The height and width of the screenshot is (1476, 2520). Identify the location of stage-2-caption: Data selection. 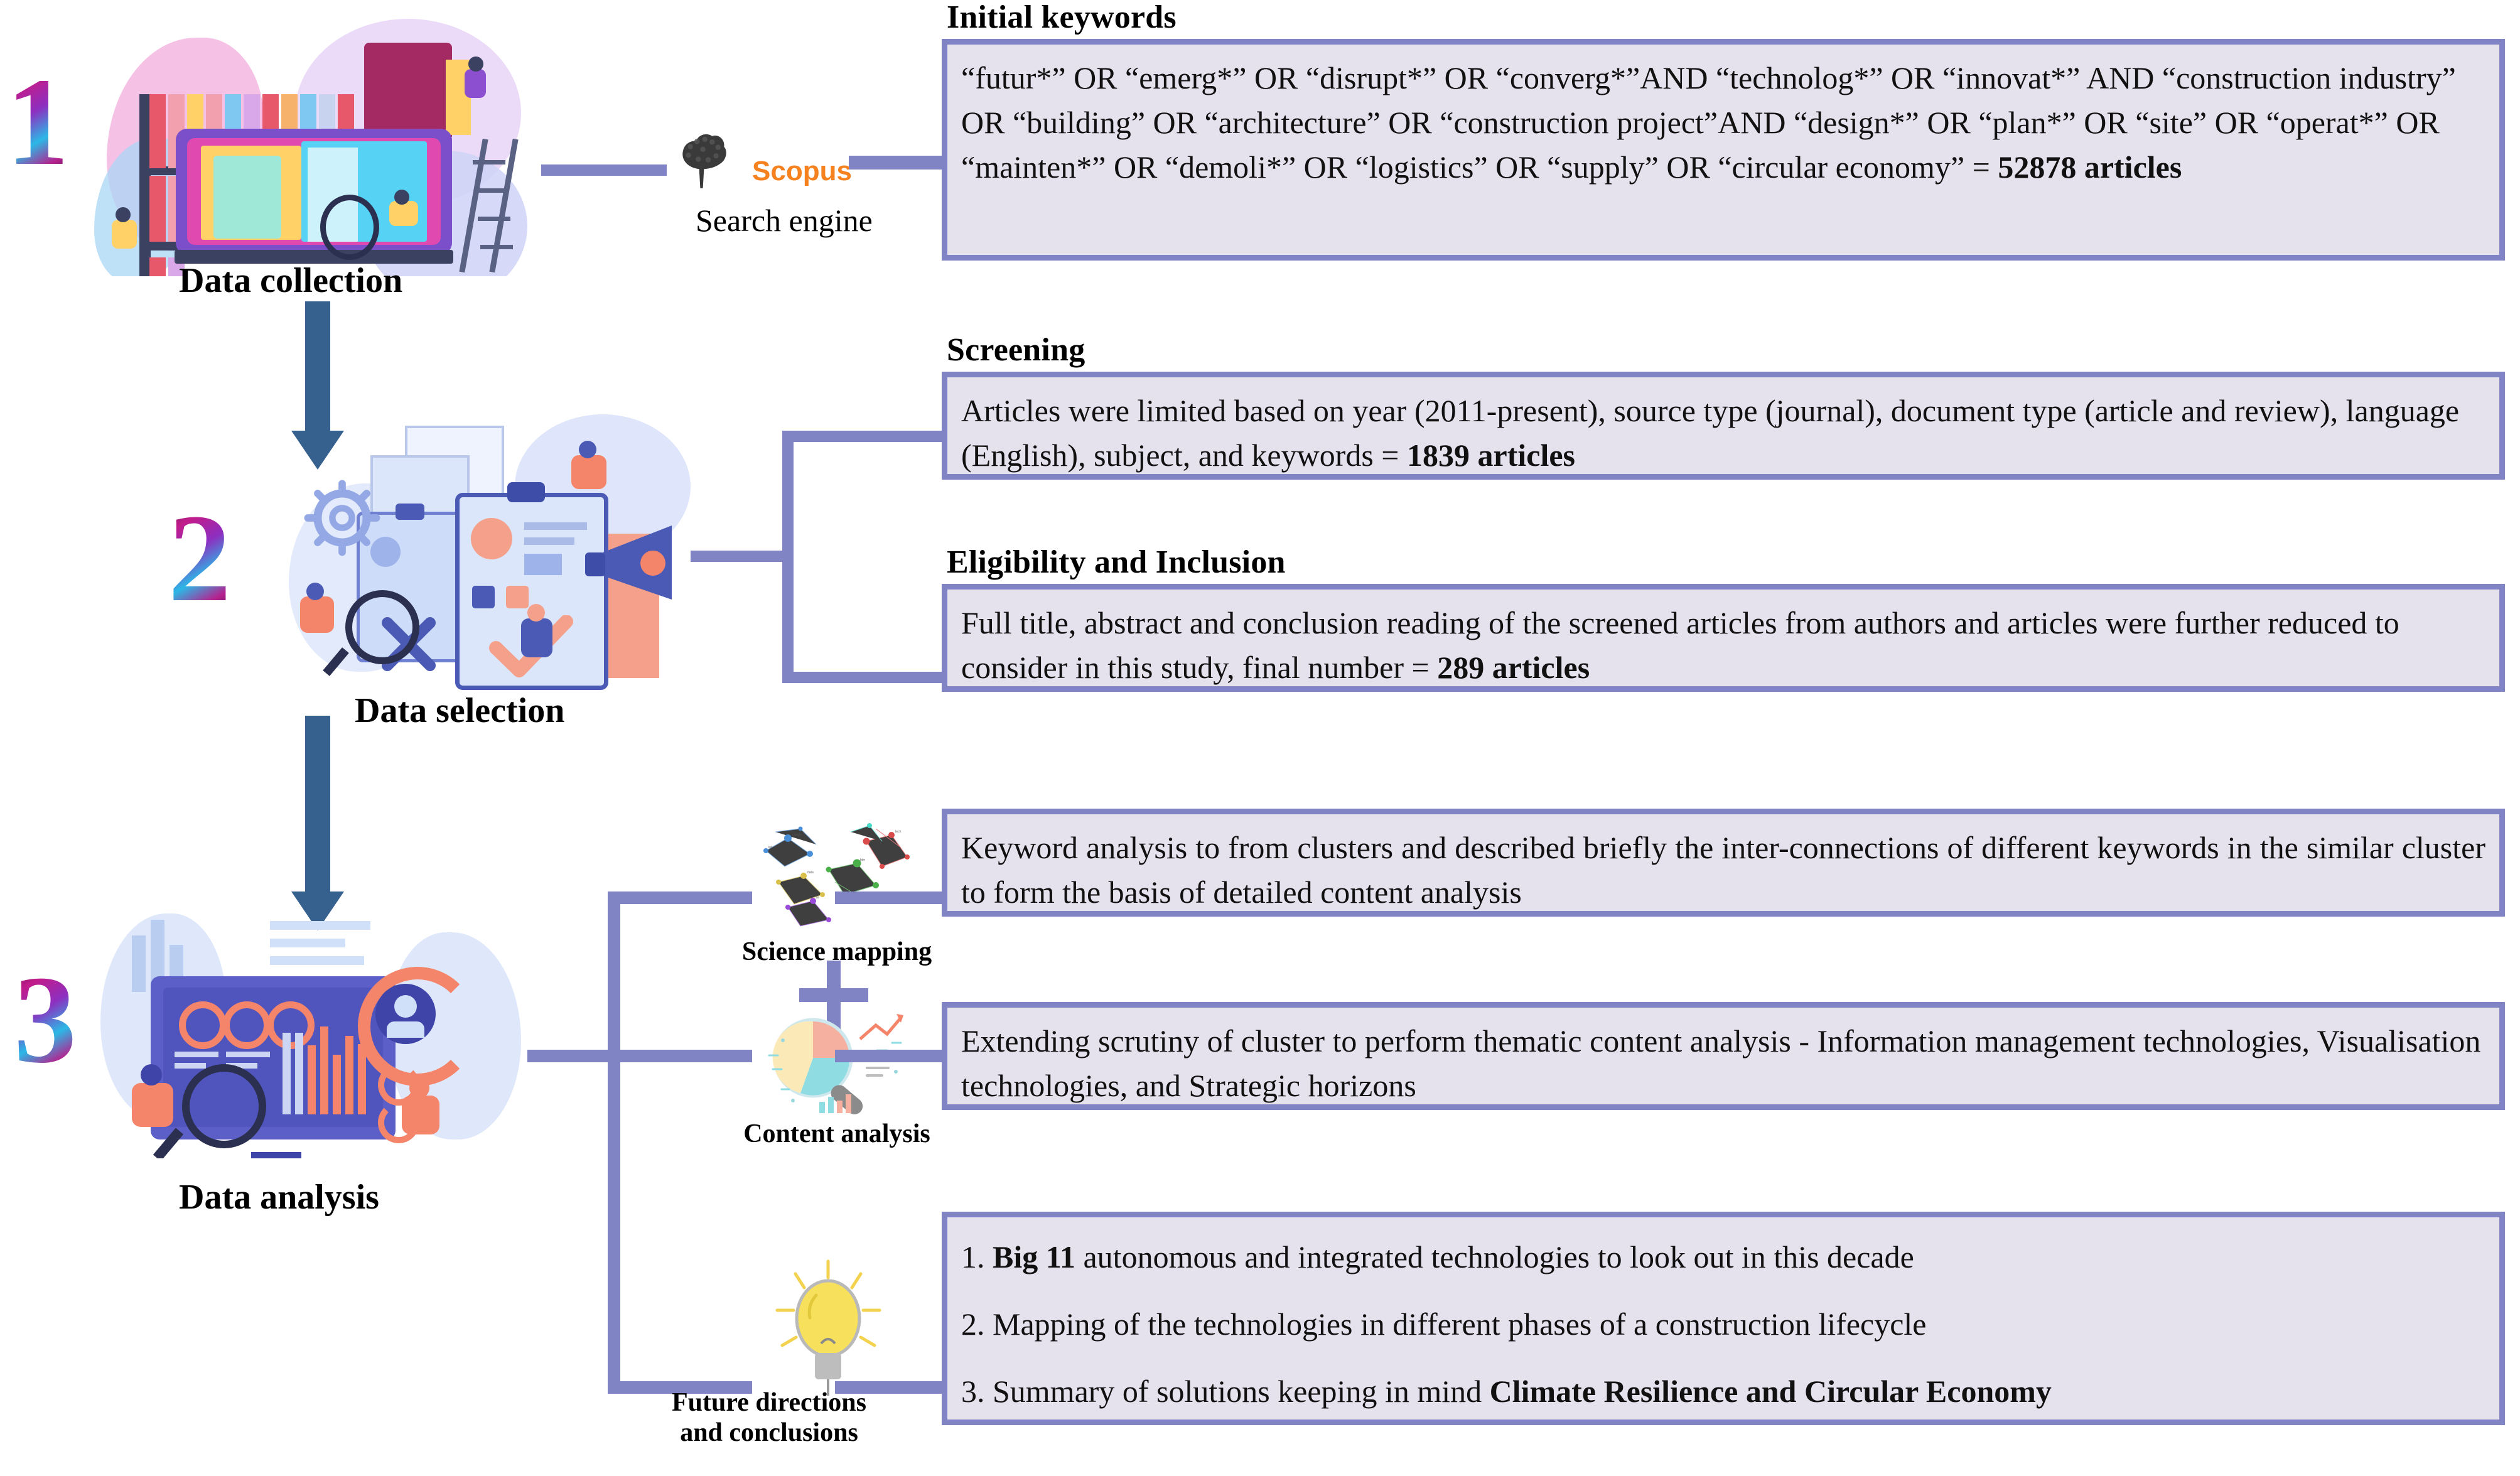
(460, 710).